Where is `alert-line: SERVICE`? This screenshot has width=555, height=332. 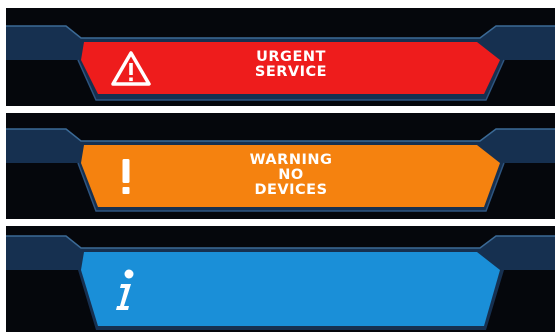 alert-line: SERVICE is located at coordinates (291, 72).